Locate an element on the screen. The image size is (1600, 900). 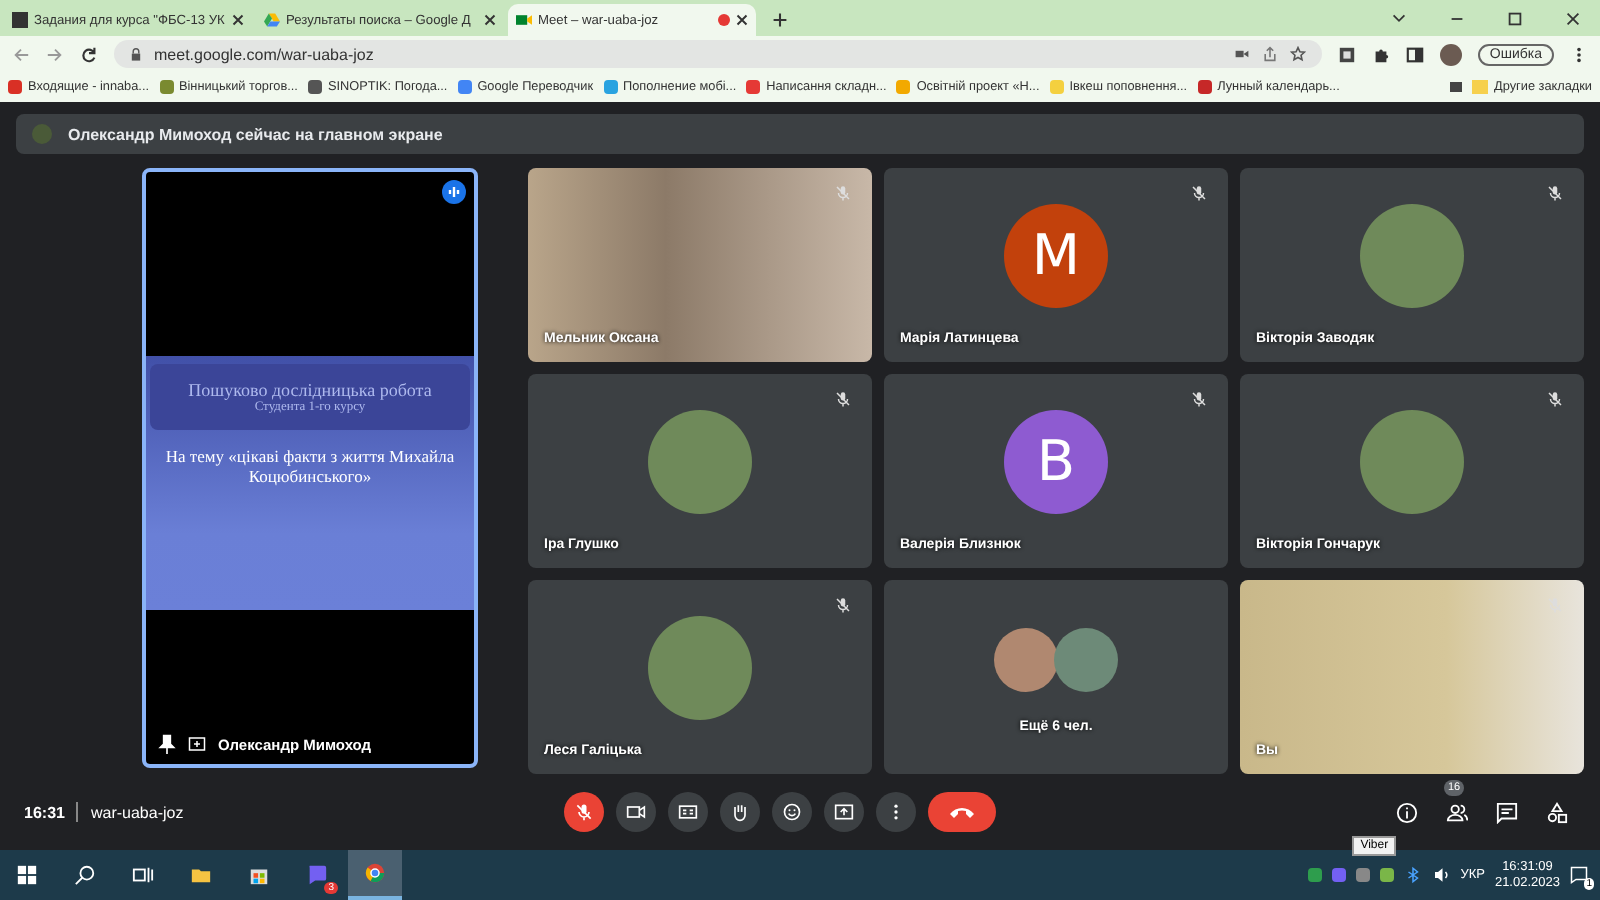
address-field: meet.google.com/war-uaba-joz is located at coordinates (718, 54).